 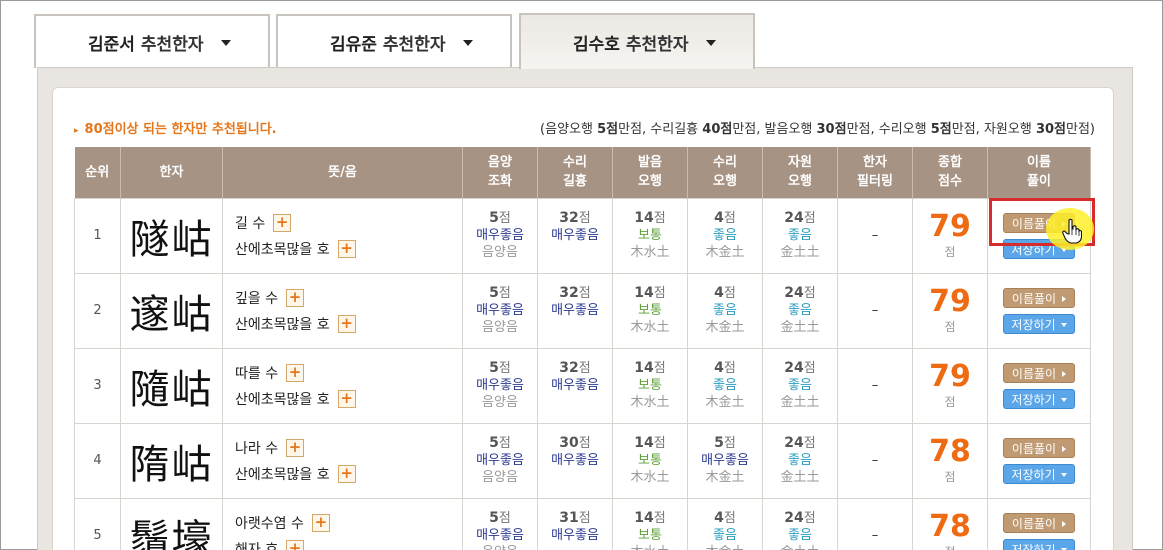 I want to click on header-hanja: 한자, so click(x=171, y=172).